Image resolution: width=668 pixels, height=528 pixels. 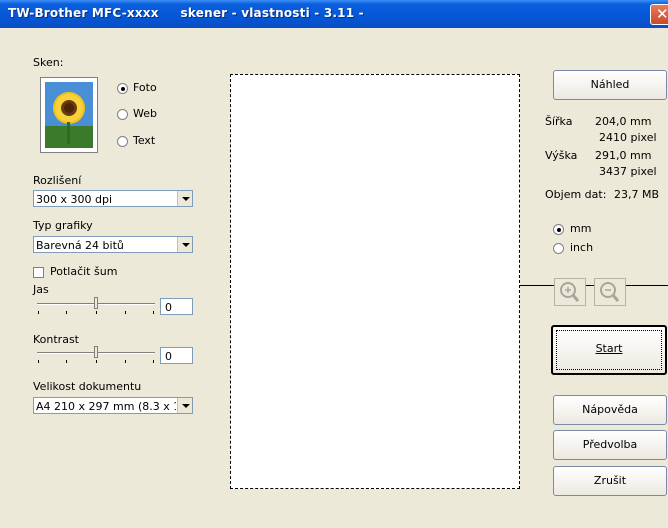 I want to click on zoom-in-icon, so click(x=570, y=292).